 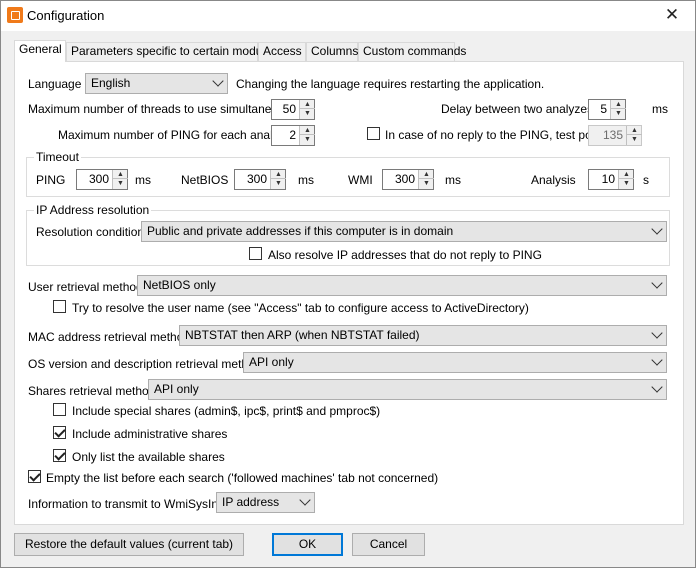 I want to click on tab-columns: Columns, so click(x=332, y=51).